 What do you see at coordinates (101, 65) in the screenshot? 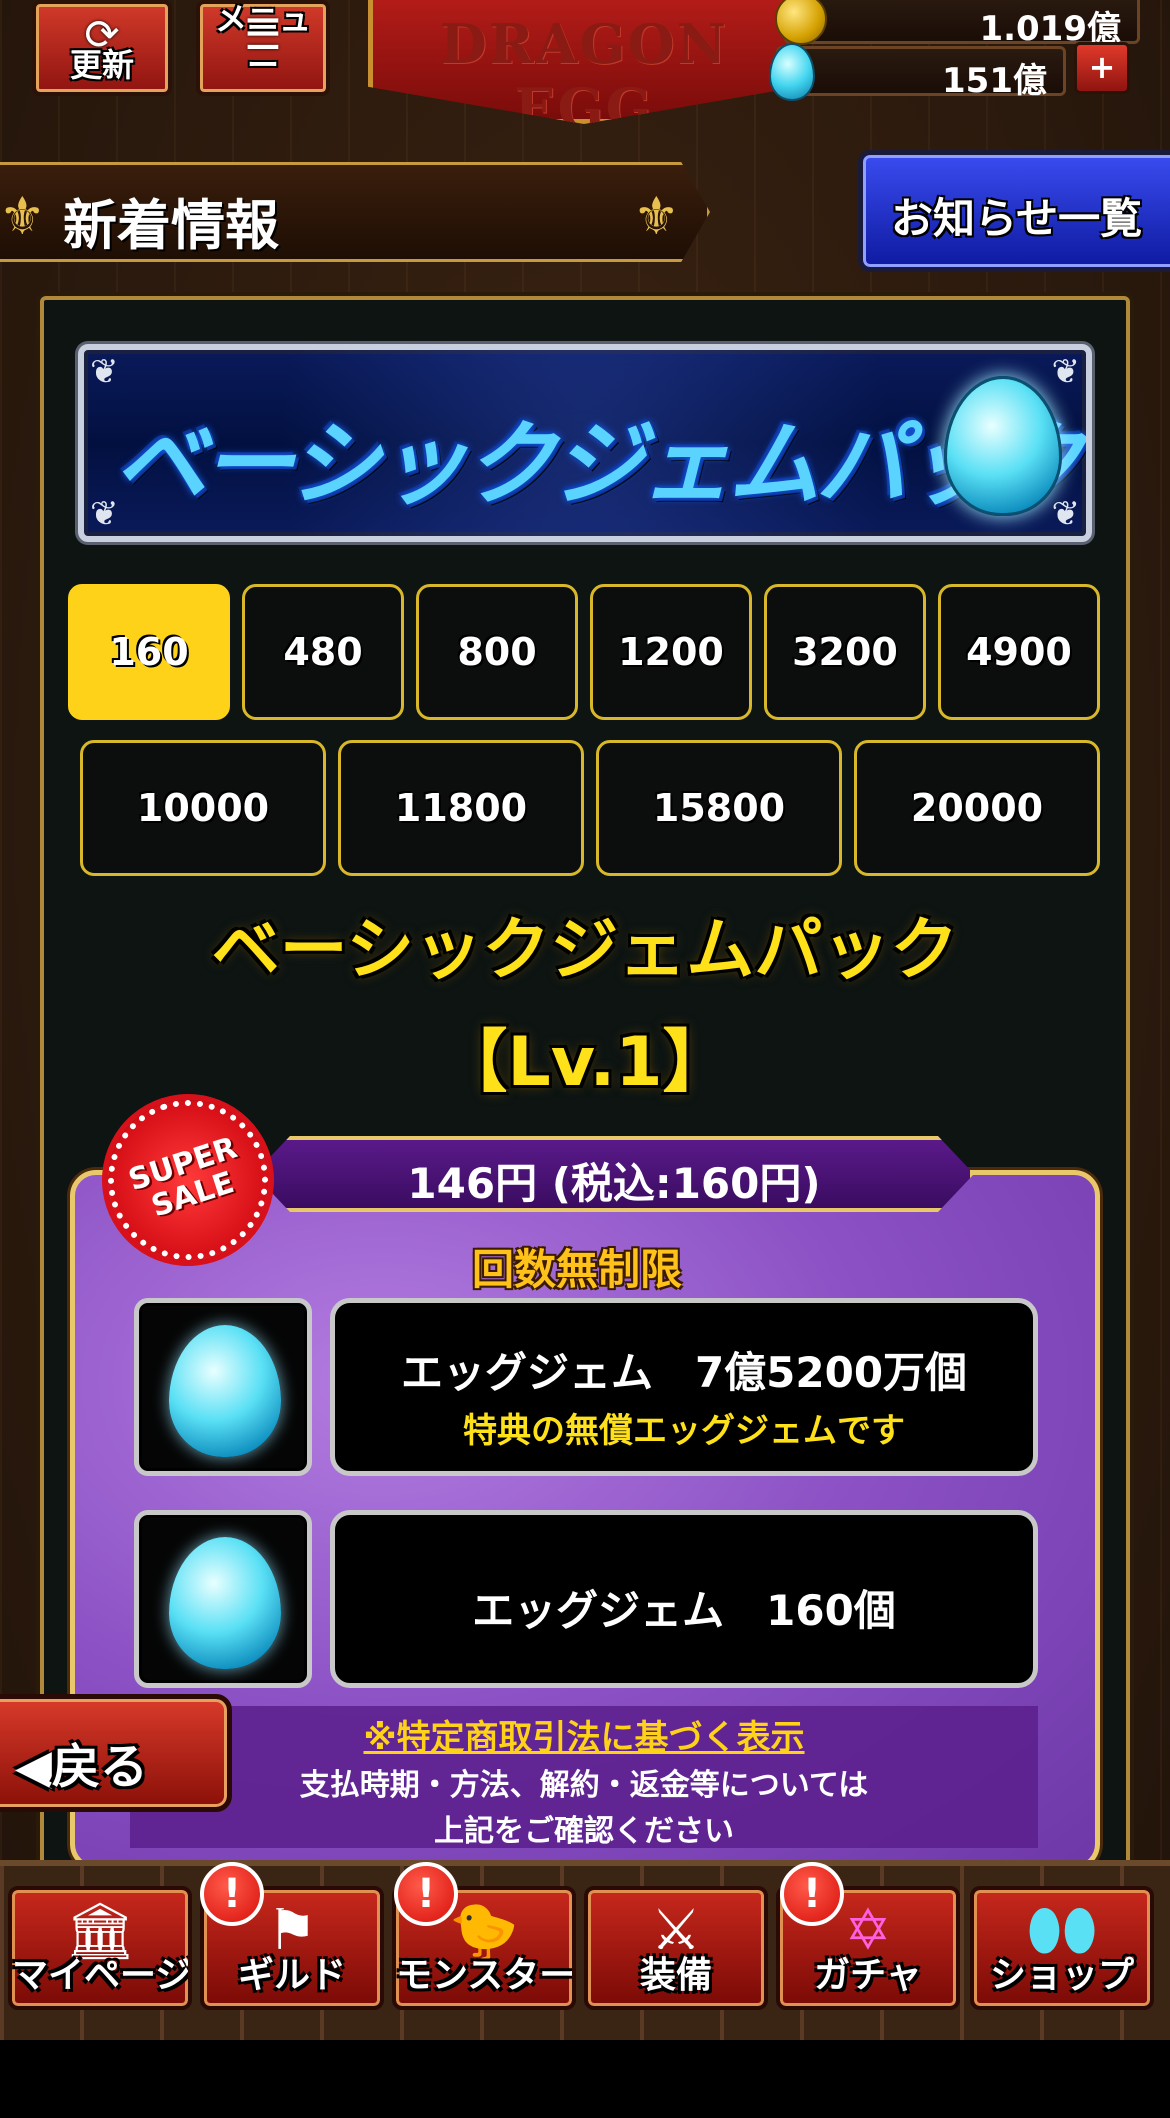
I see `refresh-label: 更新` at bounding box center [101, 65].